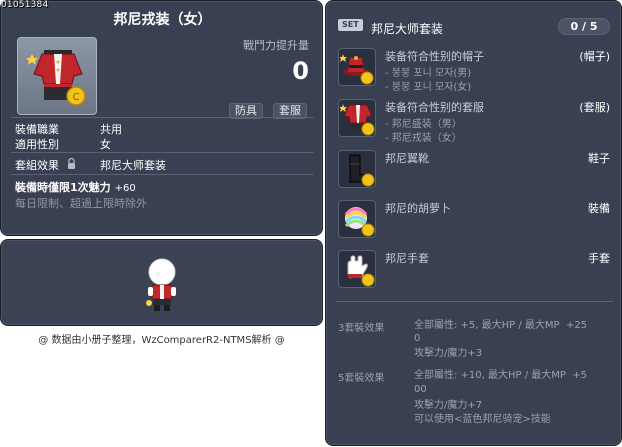 Image resolution: width=622 pixels, height=447 pixels. What do you see at coordinates (594, 107) in the screenshot?
I see `piece-type: (套服)` at bounding box center [594, 107].